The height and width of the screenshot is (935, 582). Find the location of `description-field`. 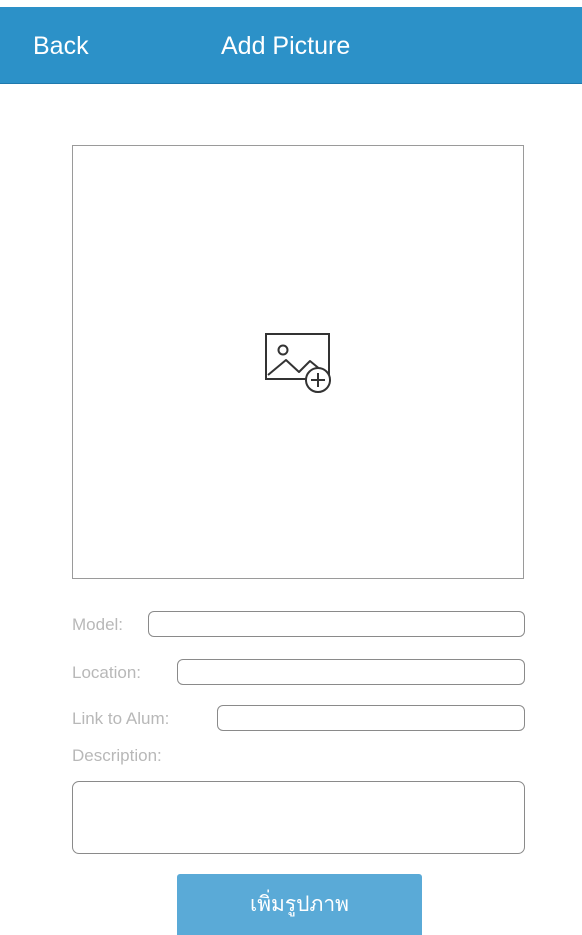

description-field is located at coordinates (298, 817).